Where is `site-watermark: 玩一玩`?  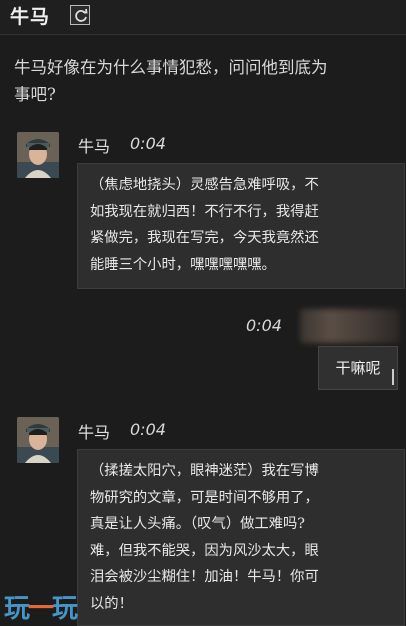
site-watermark: 玩一玩 is located at coordinates (41, 606).